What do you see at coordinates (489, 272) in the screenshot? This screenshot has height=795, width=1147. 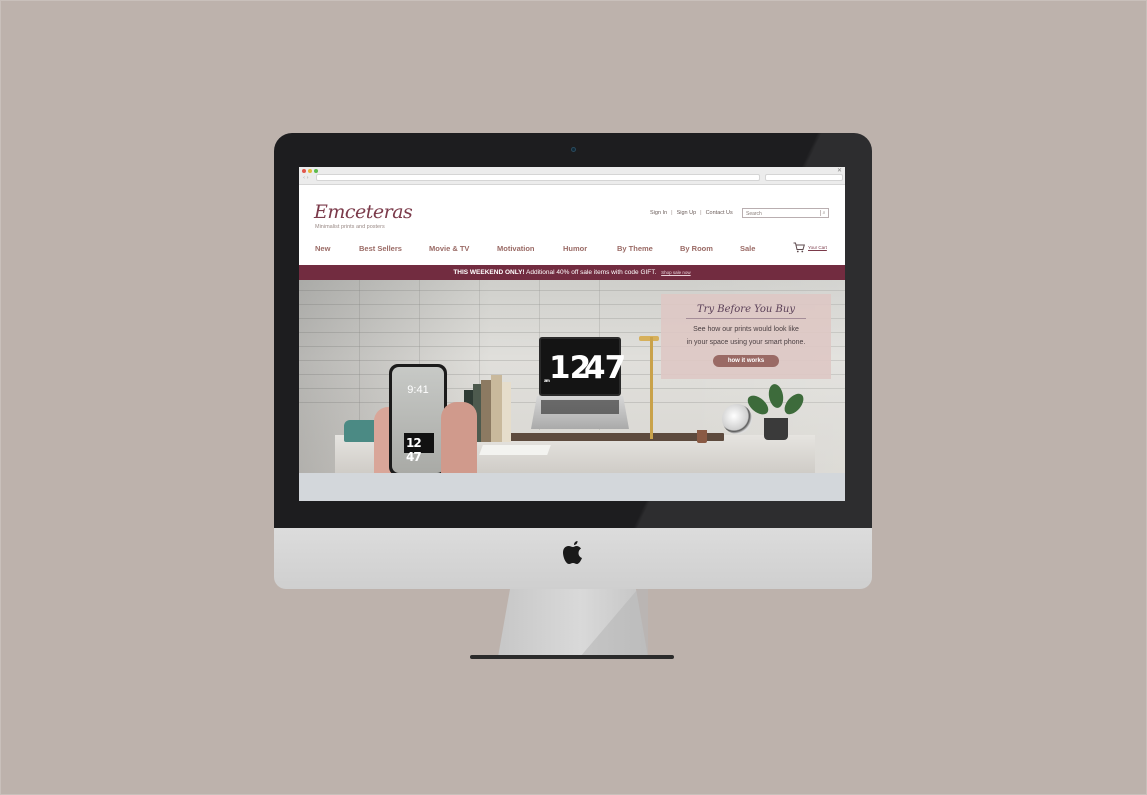 I see `promo-headline: THIS WEEKEND ONLY!` at bounding box center [489, 272].